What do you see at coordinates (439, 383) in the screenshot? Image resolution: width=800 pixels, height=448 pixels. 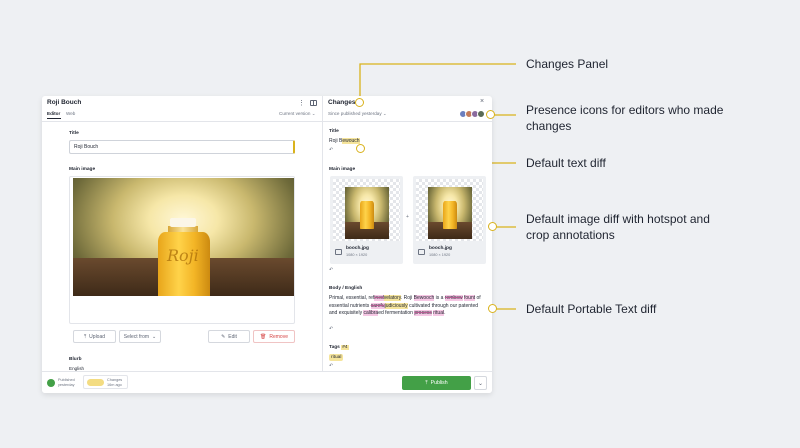 I see `publish-label: Publish` at bounding box center [439, 383].